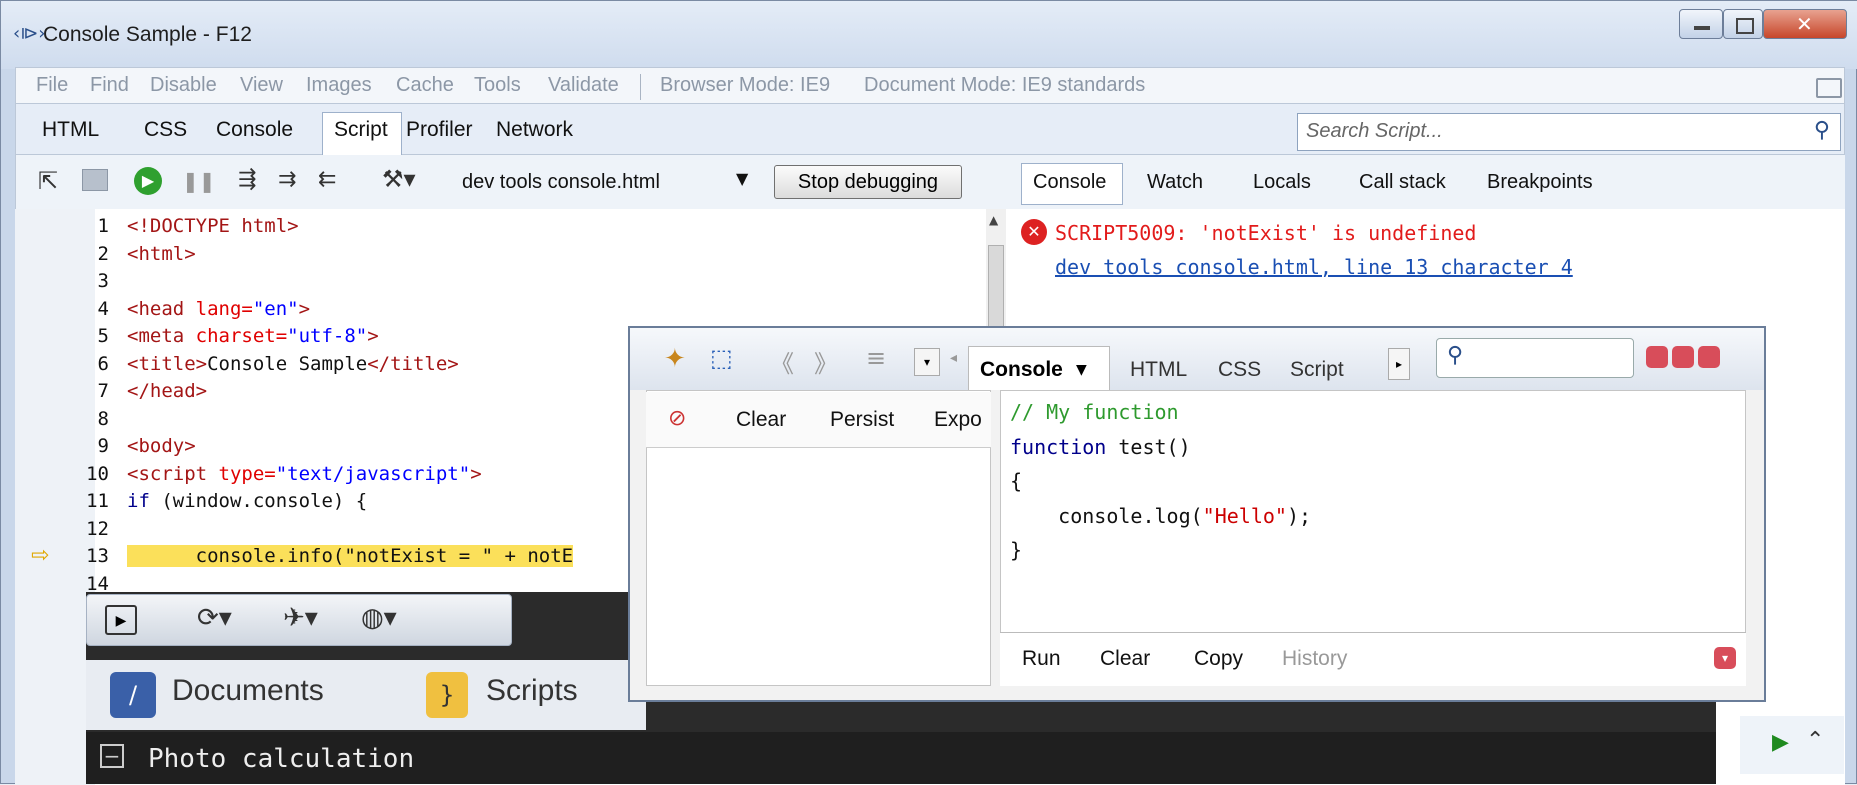  Describe the element at coordinates (534, 130) in the screenshot. I see `tab-network: Network` at that location.